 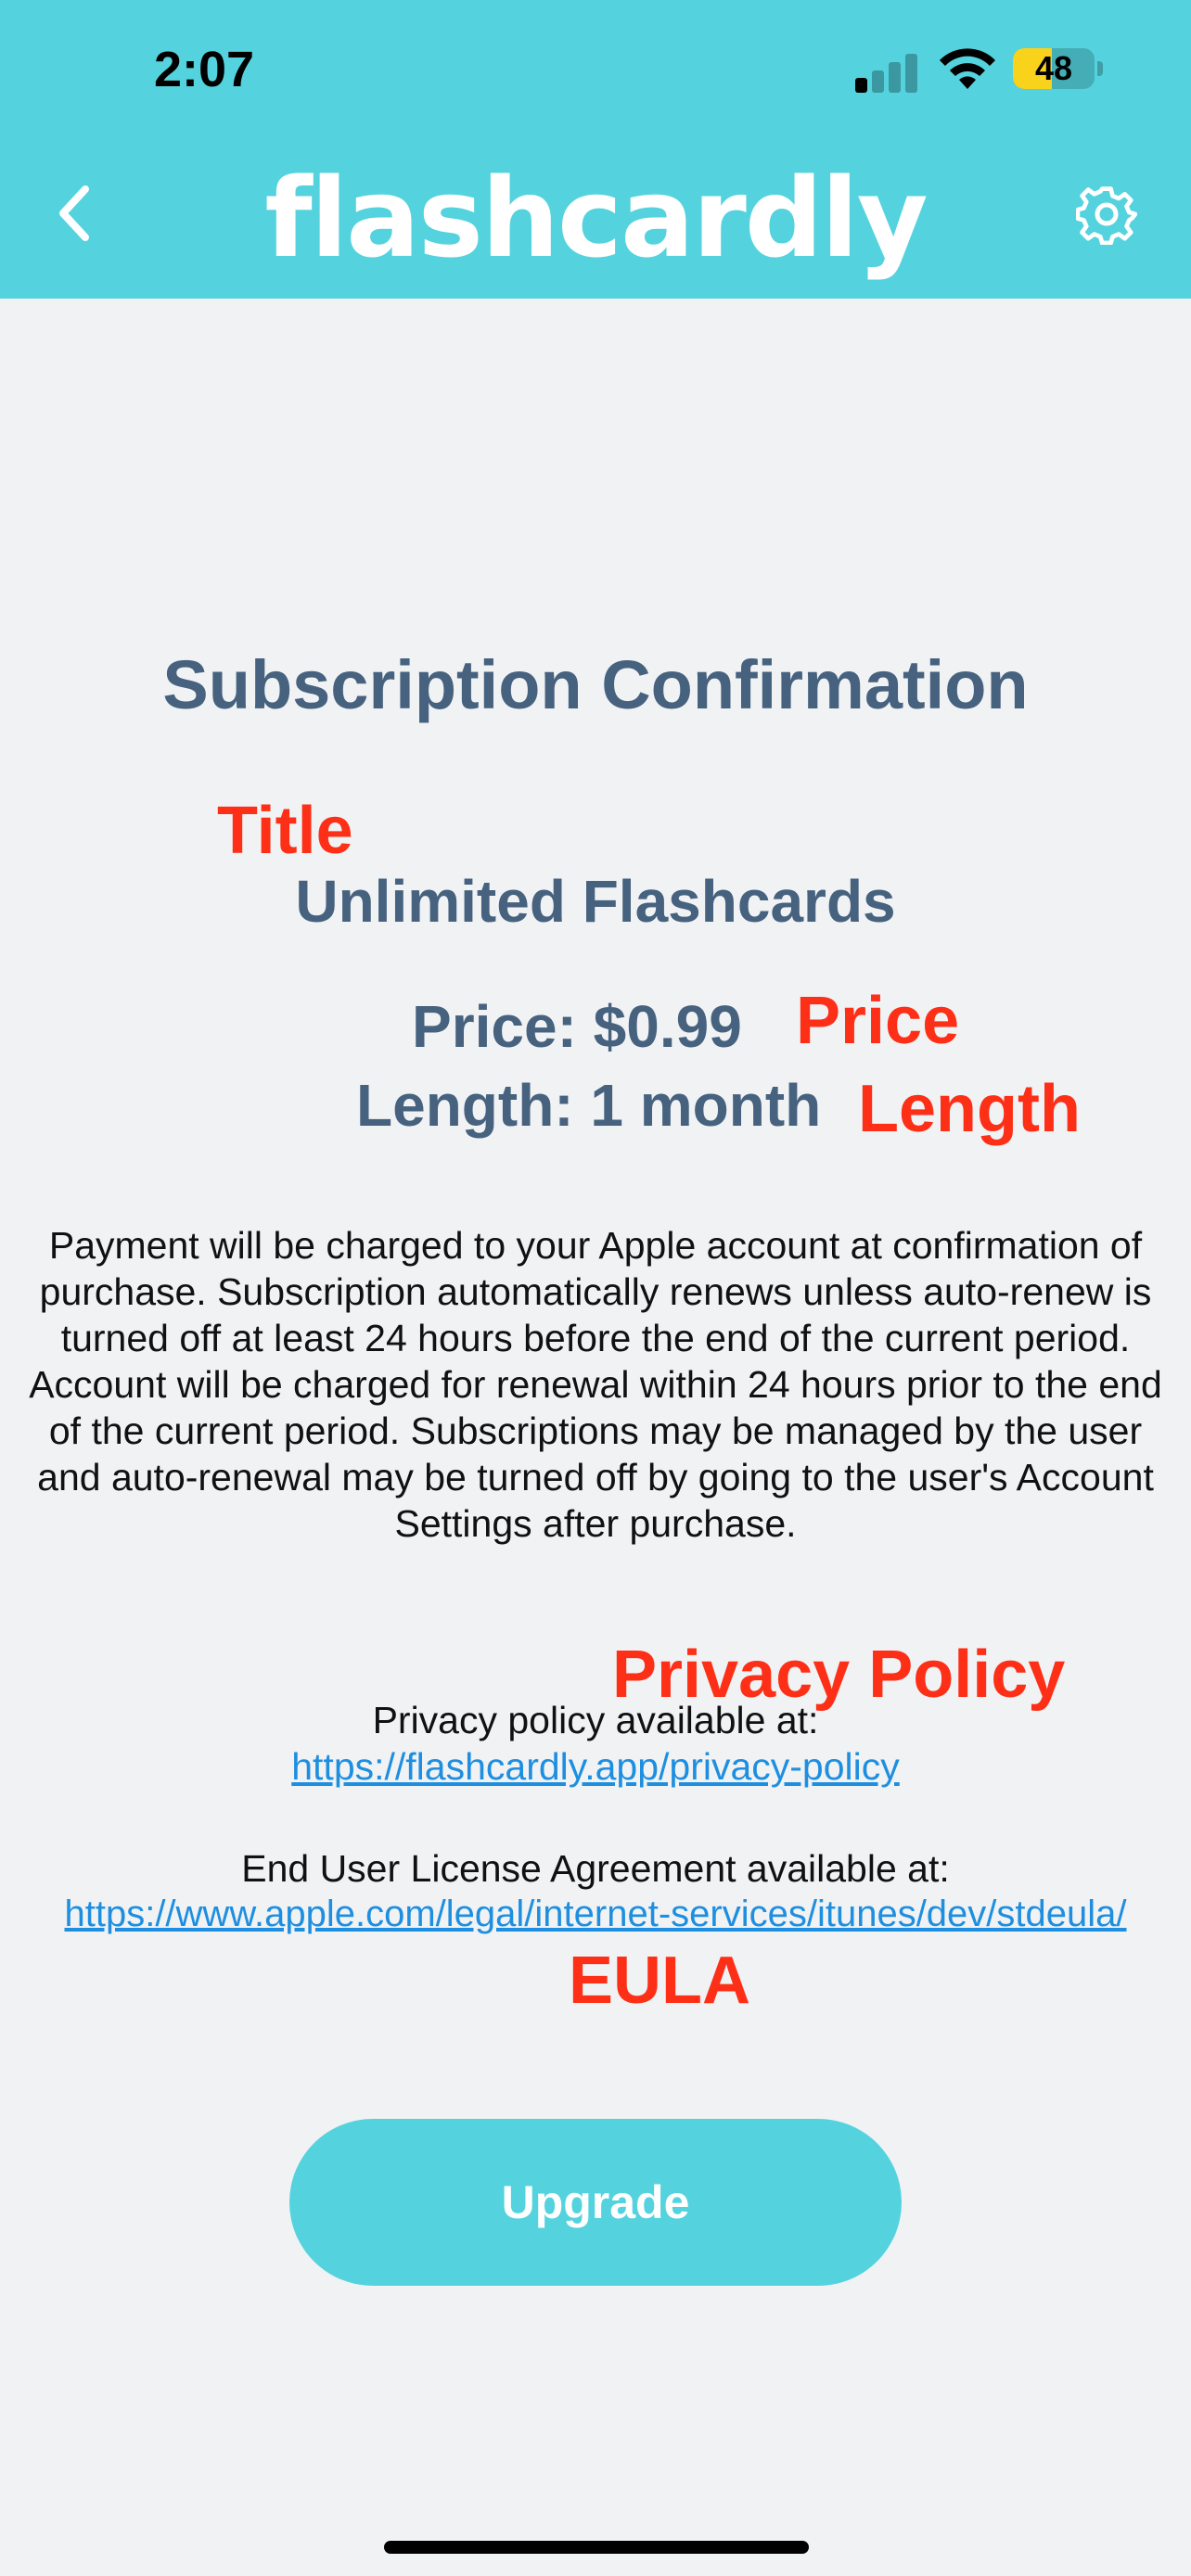 What do you see at coordinates (589, 1105) in the screenshot?
I see `length-text: Length: 1 month` at bounding box center [589, 1105].